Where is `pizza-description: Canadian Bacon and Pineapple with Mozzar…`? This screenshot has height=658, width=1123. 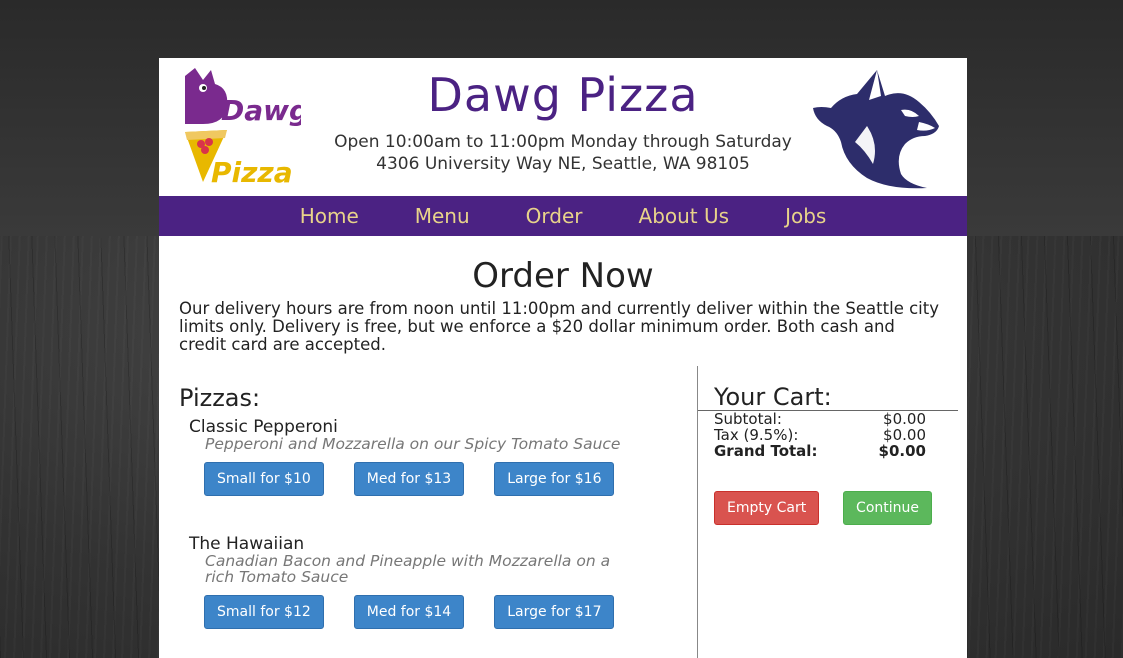
pizza-description: Canadian Bacon and Pineapple with Mozzar… is located at coordinates (408, 569).